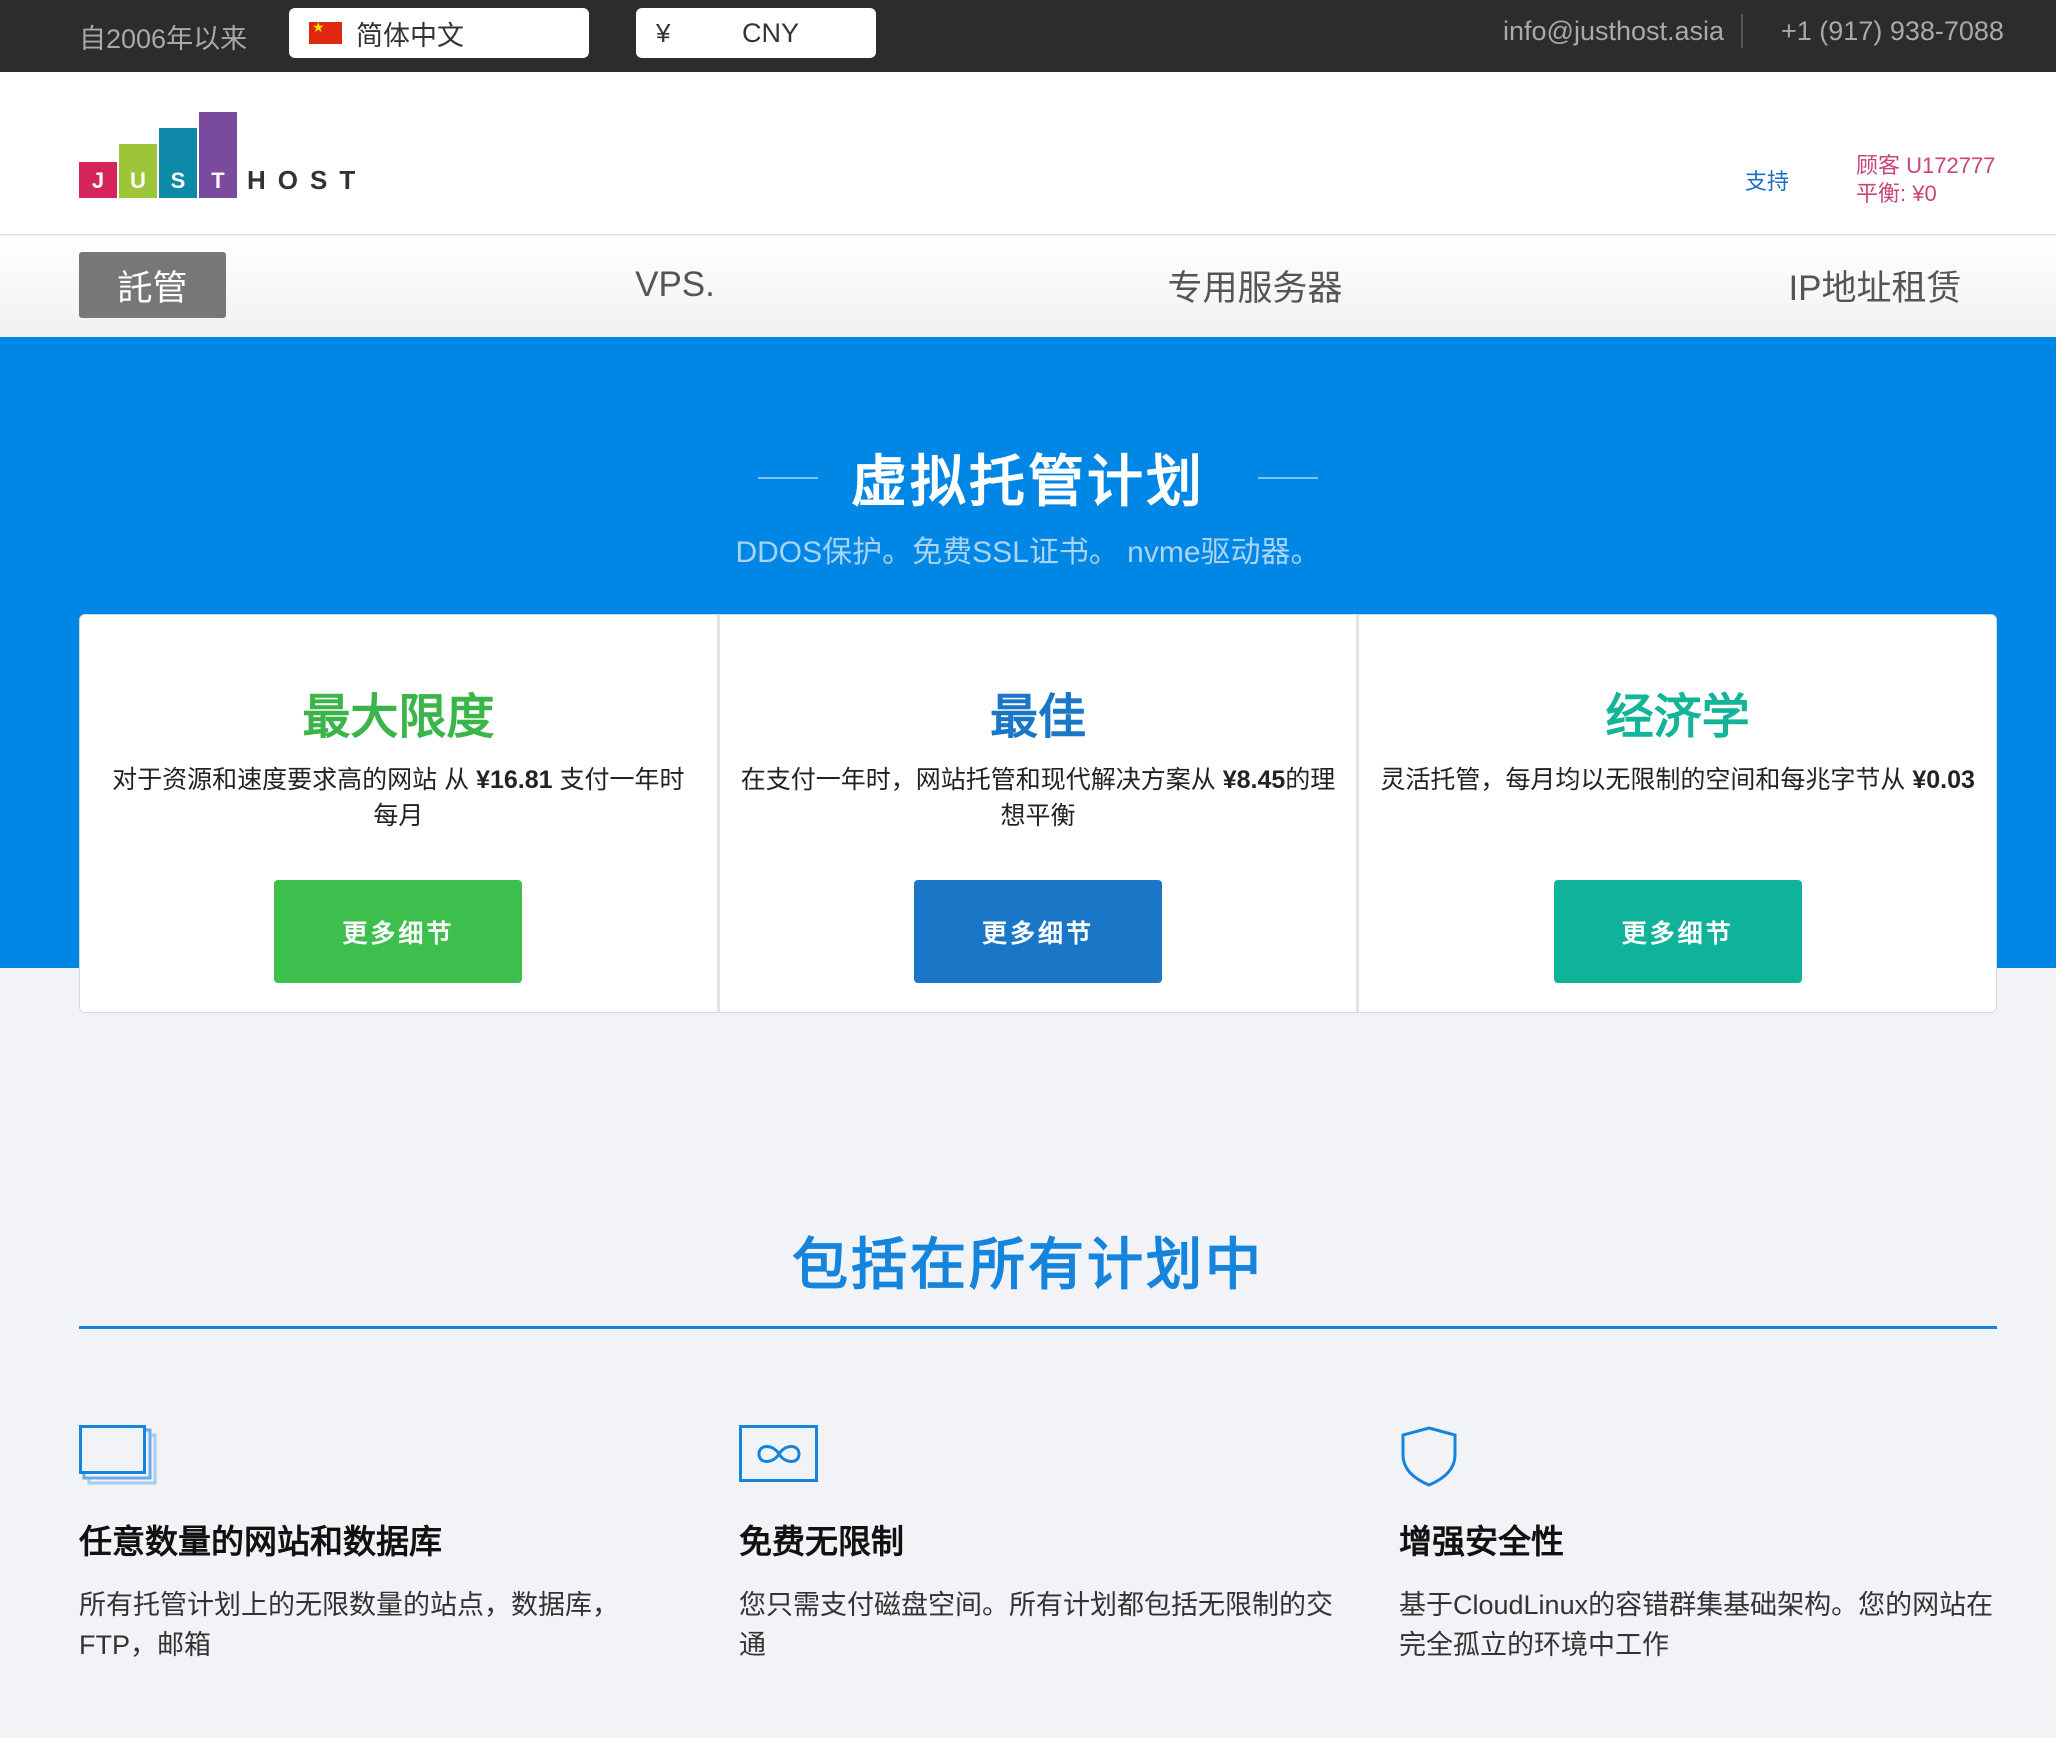  Describe the element at coordinates (178, 163) in the screenshot. I see `logo-bar-s: S` at that location.